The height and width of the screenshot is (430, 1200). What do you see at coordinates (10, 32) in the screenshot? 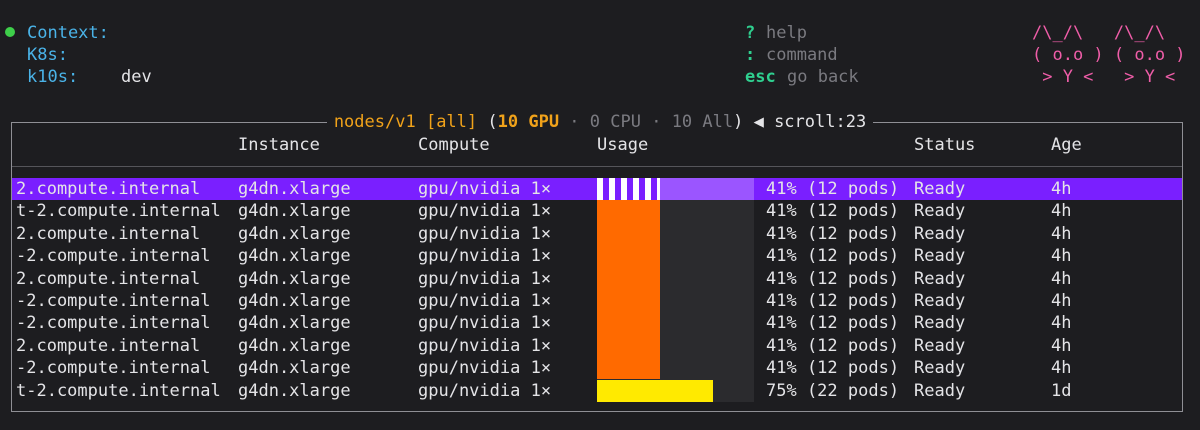
I see `connection-status-dot-icon` at bounding box center [10, 32].